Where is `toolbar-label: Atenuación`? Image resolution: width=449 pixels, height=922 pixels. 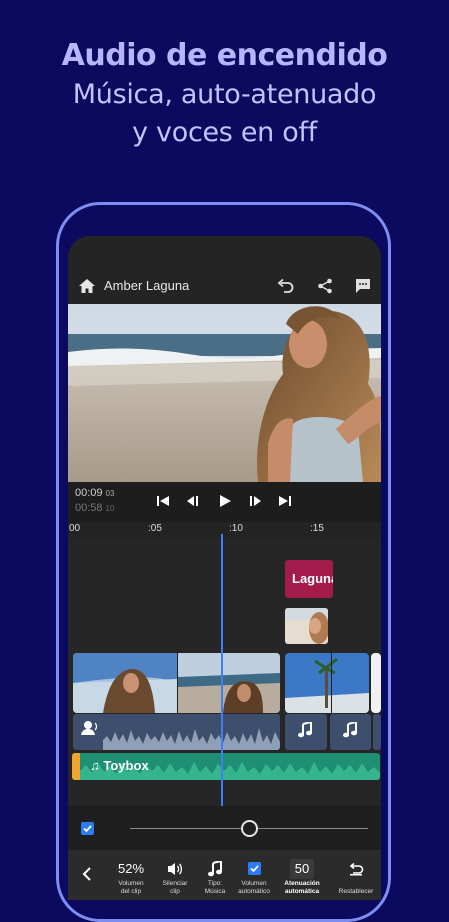
toolbar-label: Atenuación is located at coordinates (302, 883).